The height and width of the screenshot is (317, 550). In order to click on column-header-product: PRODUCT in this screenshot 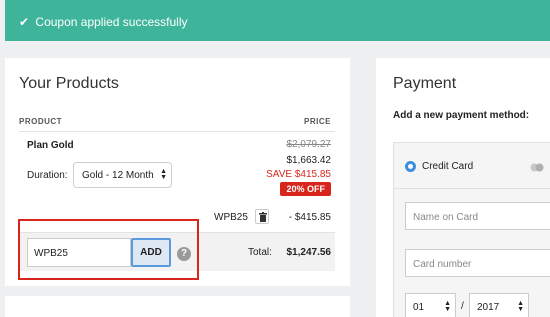, I will do `click(41, 121)`.